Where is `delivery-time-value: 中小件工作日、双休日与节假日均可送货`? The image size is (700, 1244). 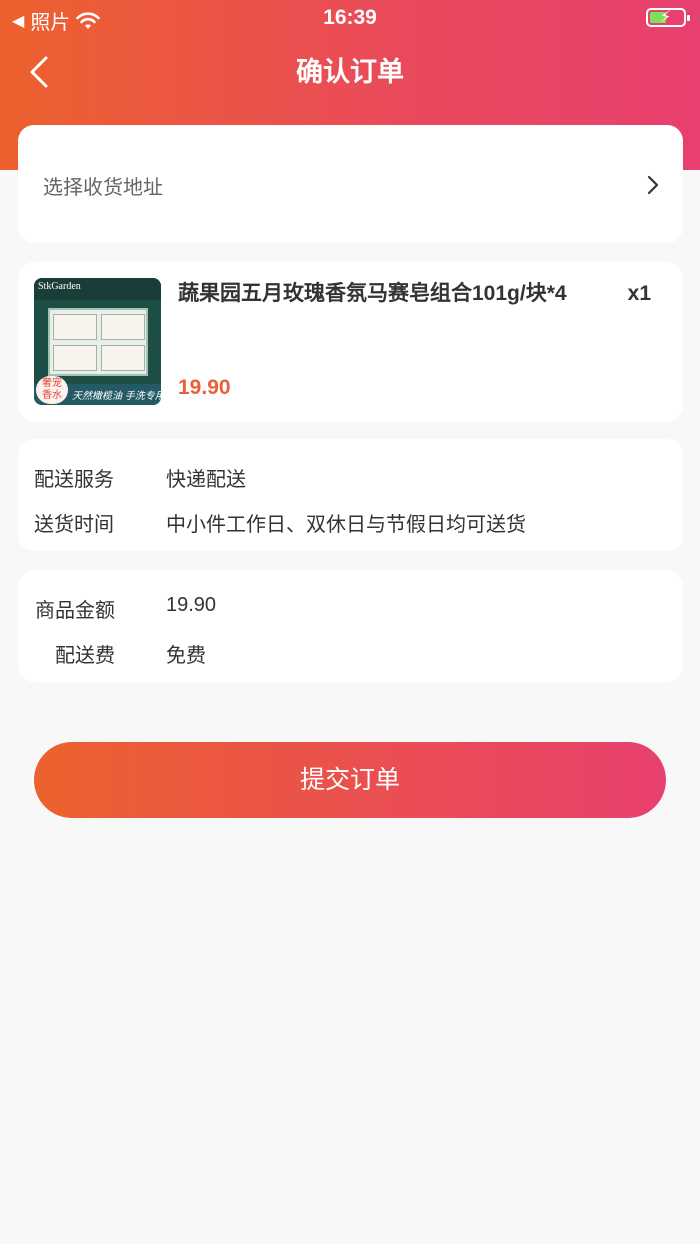
delivery-time-value: 中小件工作日、双休日与节假日均可送货 is located at coordinates (346, 525).